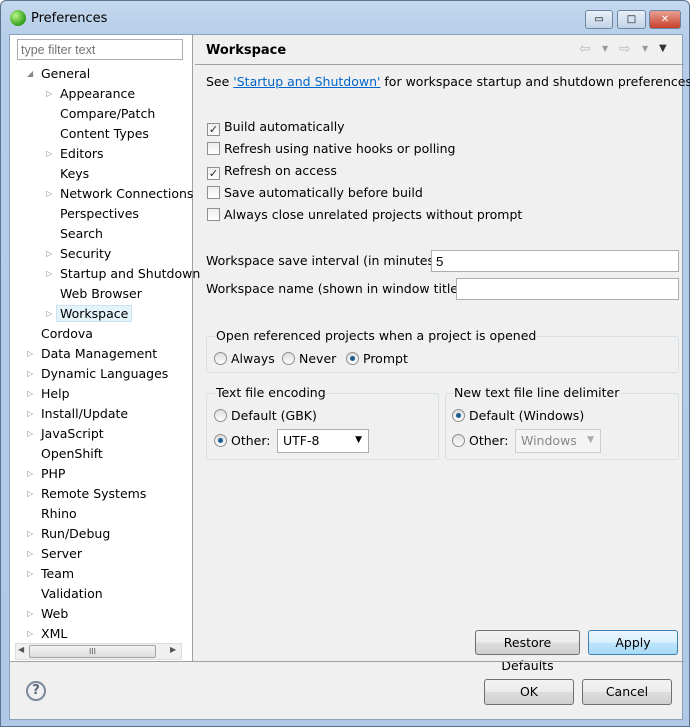  Describe the element at coordinates (90, 94) in the screenshot. I see `tree-item-appearance: ▷ Appearance` at that location.